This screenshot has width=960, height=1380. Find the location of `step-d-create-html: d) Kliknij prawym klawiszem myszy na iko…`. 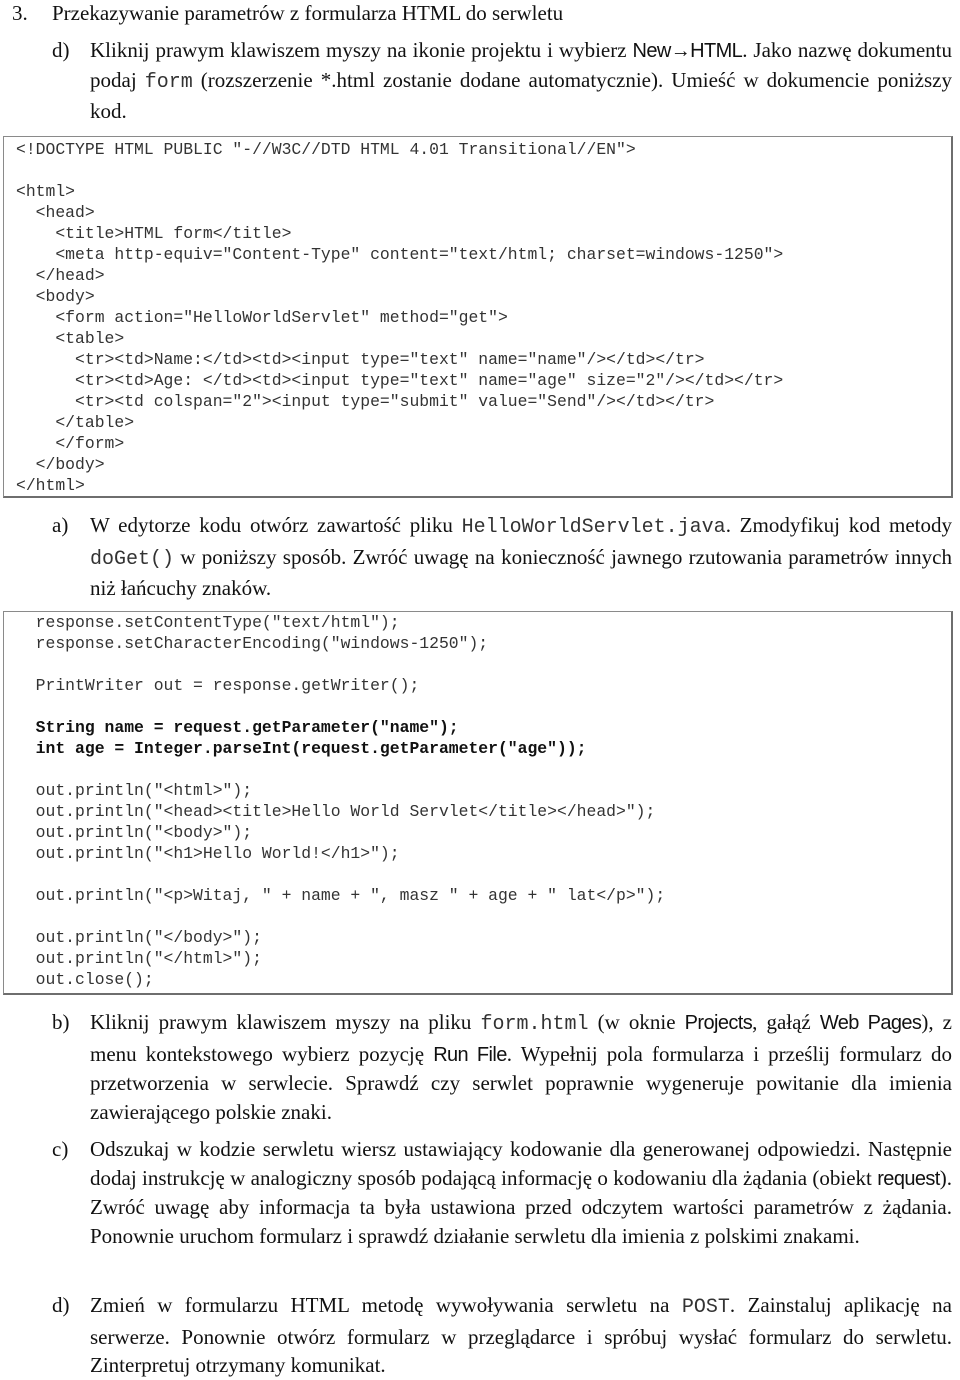

step-d-create-html: d) Kliknij prawym klawiszem myszy na iko… is located at coordinates (502, 81).